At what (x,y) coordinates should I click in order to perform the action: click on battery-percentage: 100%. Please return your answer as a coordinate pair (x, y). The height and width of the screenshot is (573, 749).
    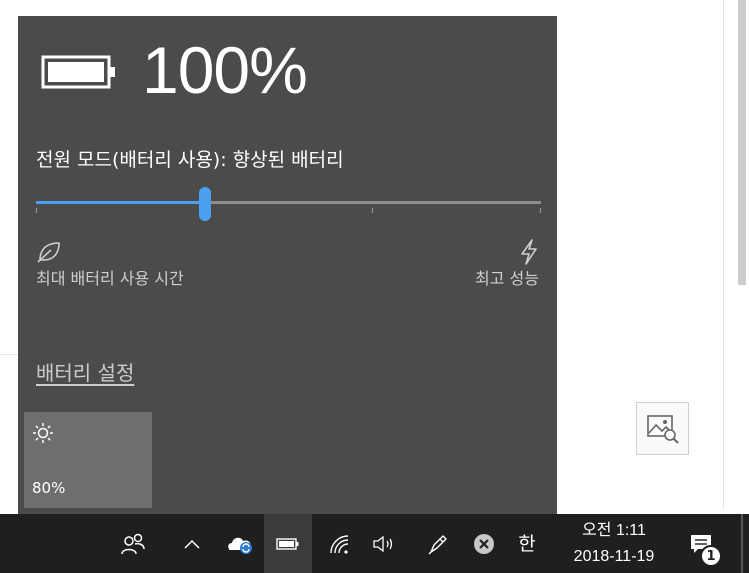
    Looking at the image, I should click on (225, 70).